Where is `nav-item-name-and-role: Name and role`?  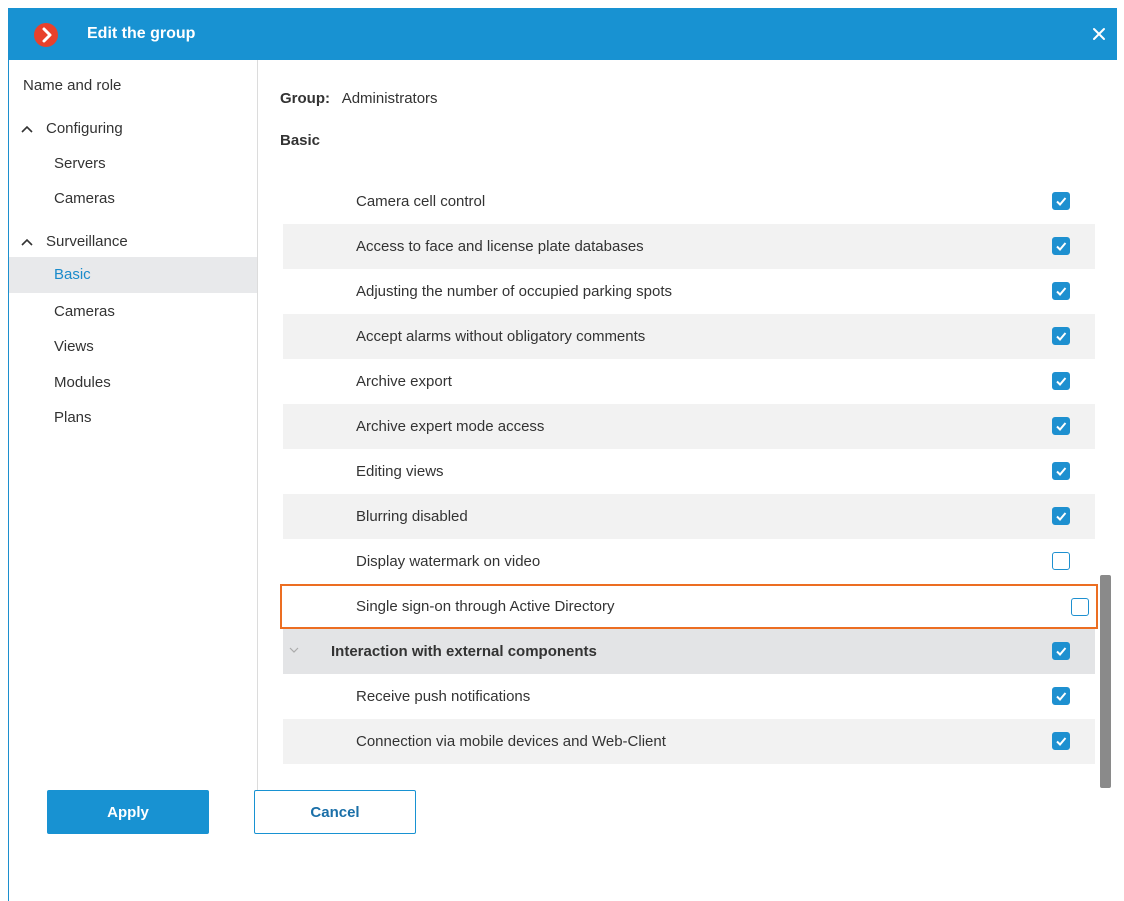 nav-item-name-and-role: Name and role is located at coordinates (133, 86).